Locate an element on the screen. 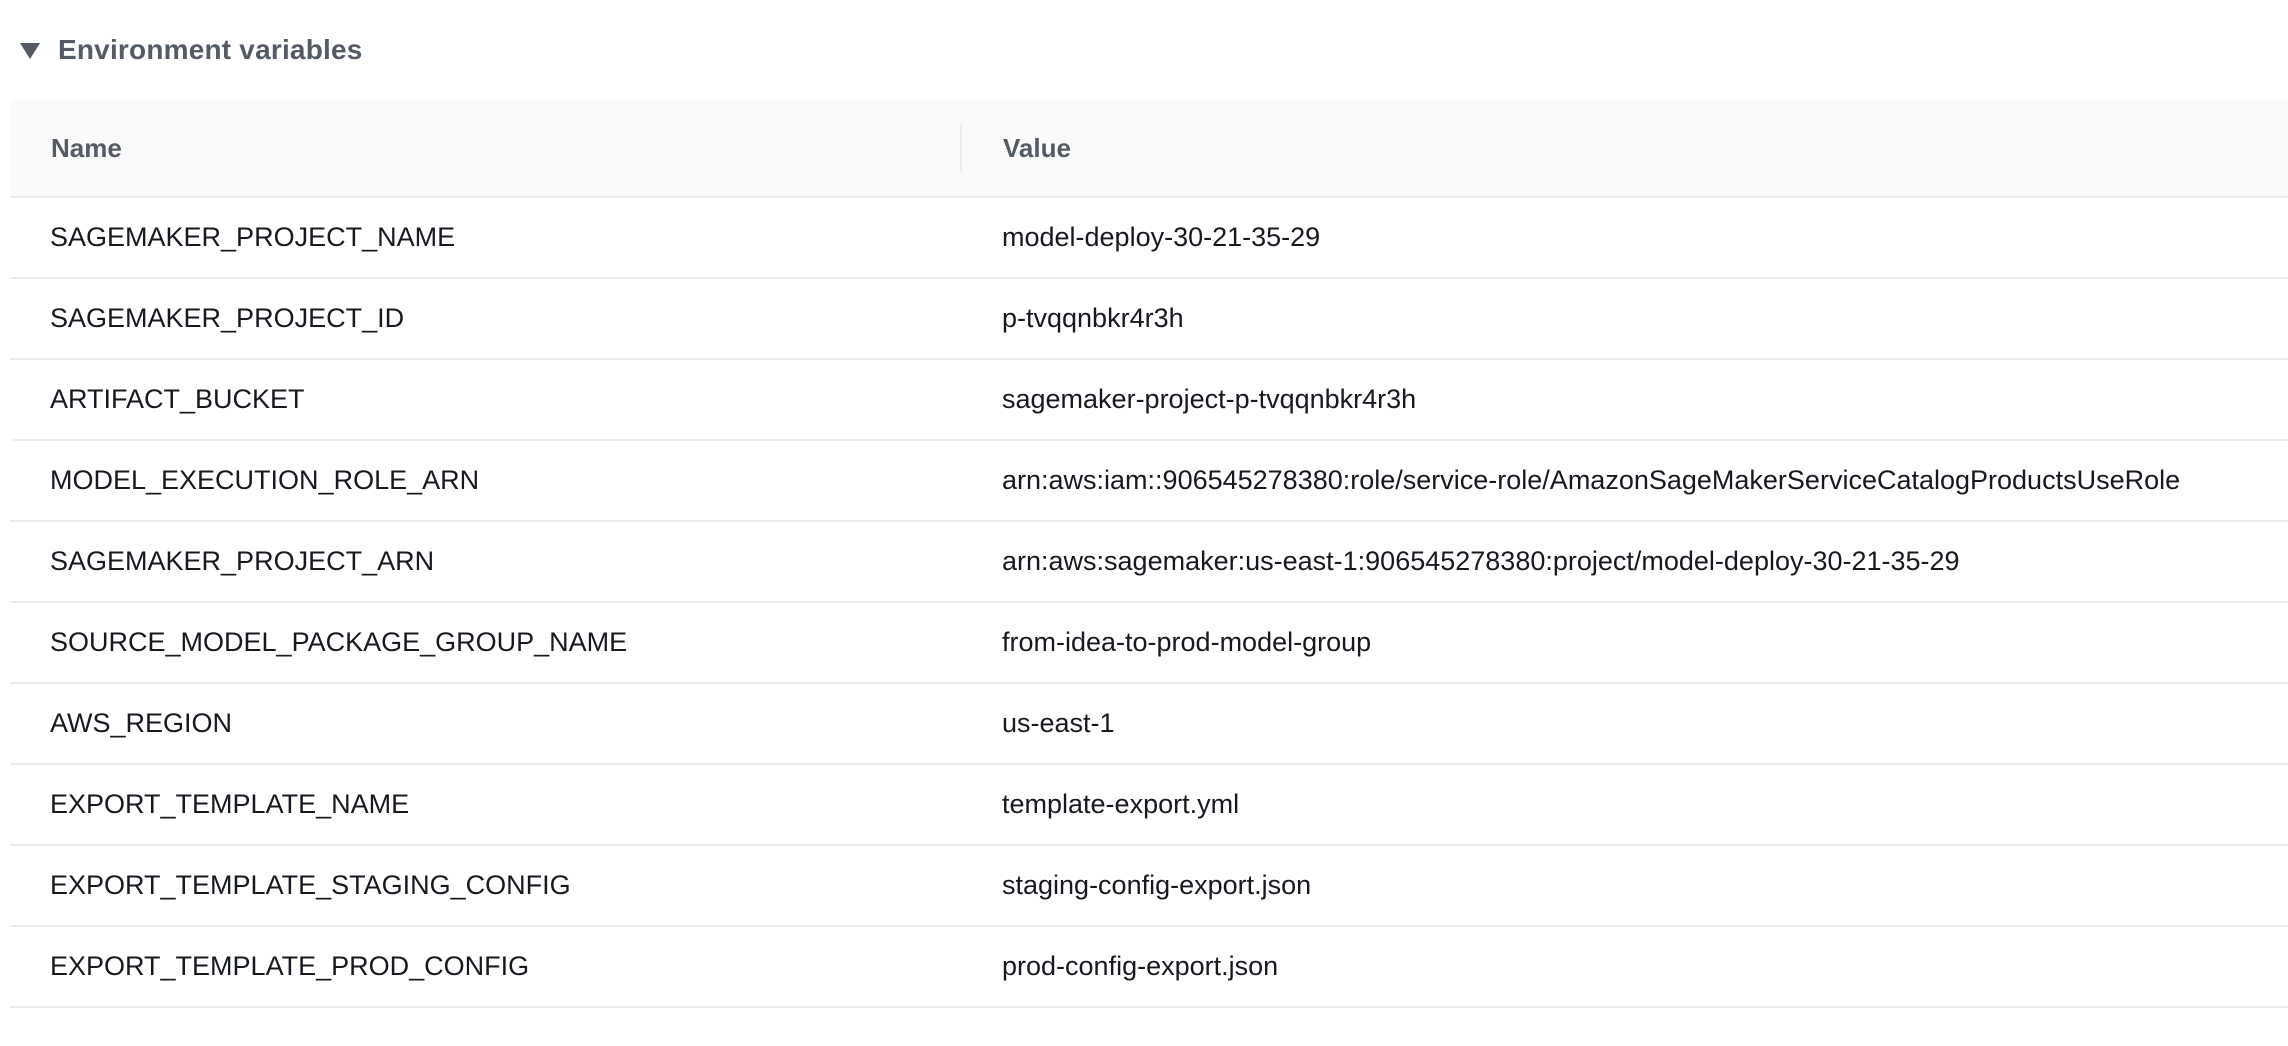 Image resolution: width=2288 pixels, height=1046 pixels. variable-name: EXPORT_TEMPLATE_PROD_CONFIG is located at coordinates (290, 966).